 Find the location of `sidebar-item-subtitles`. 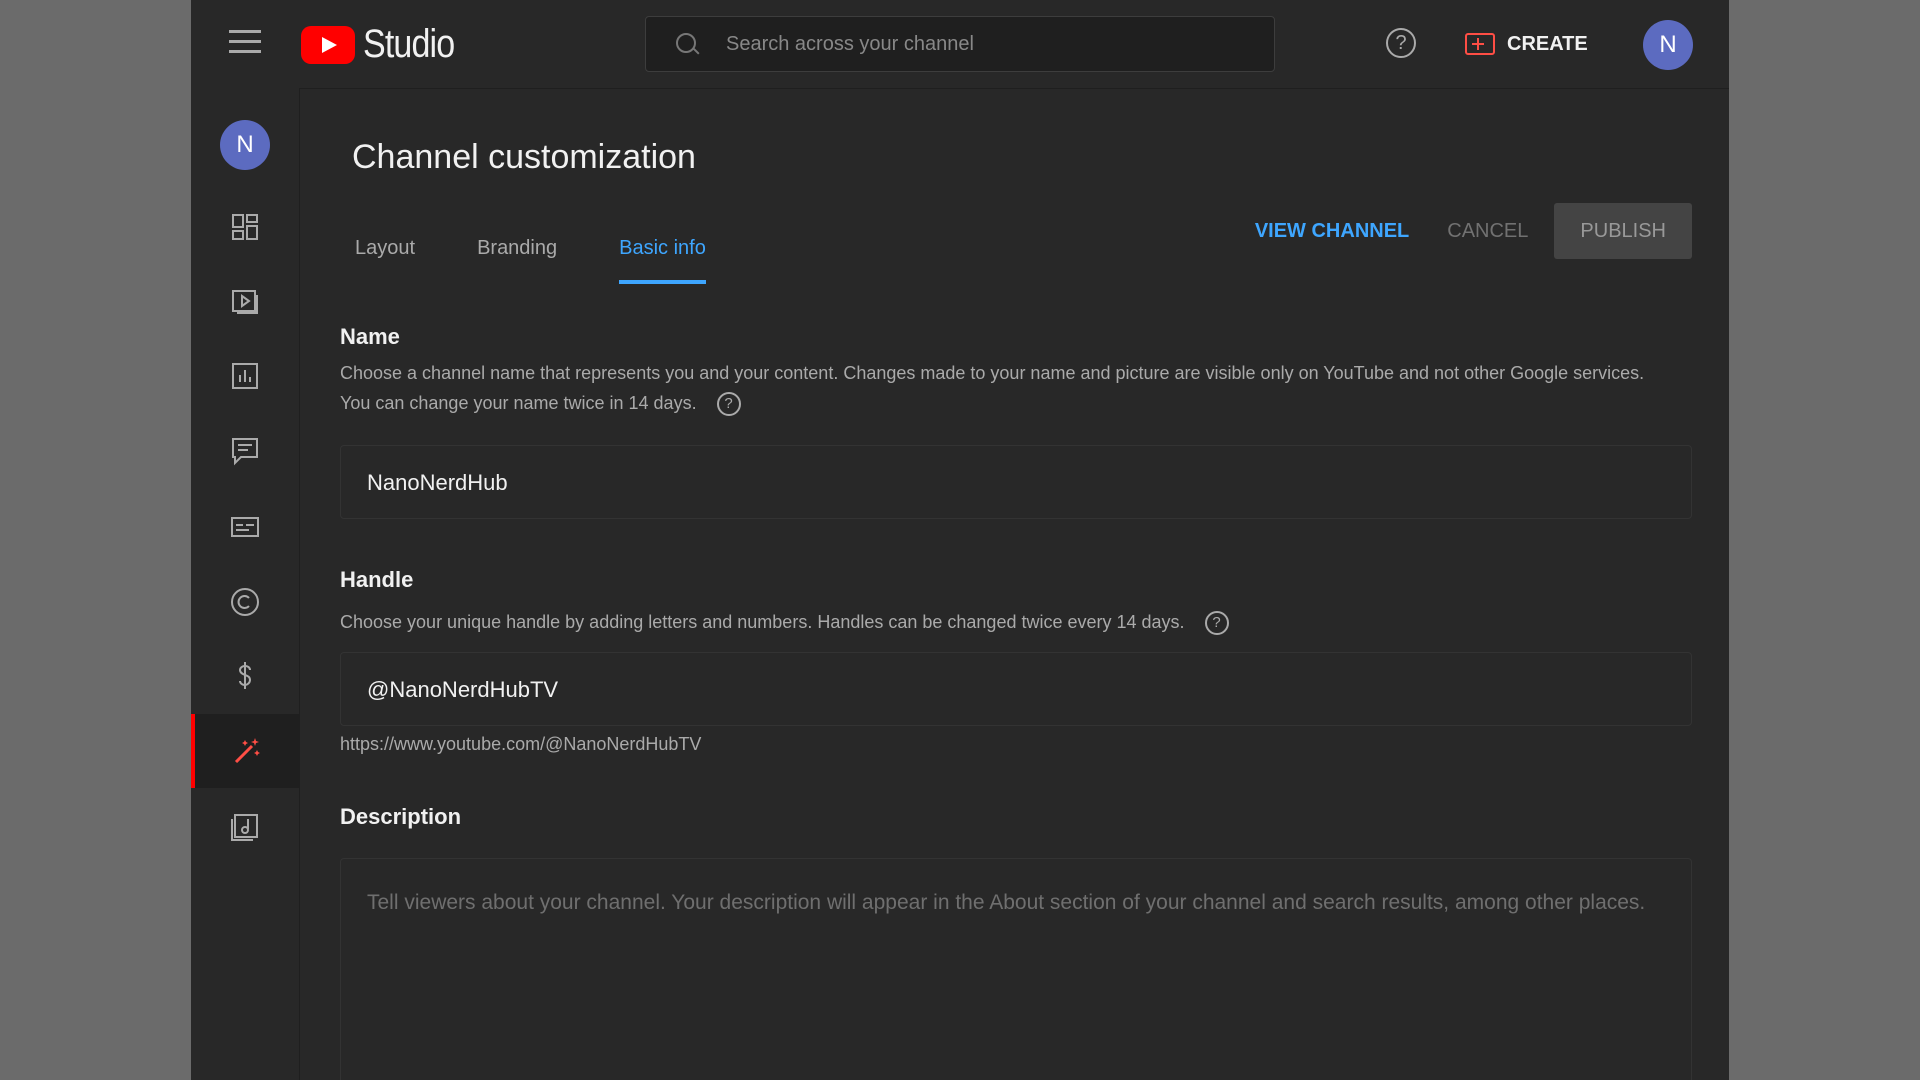

sidebar-item-subtitles is located at coordinates (245, 527).